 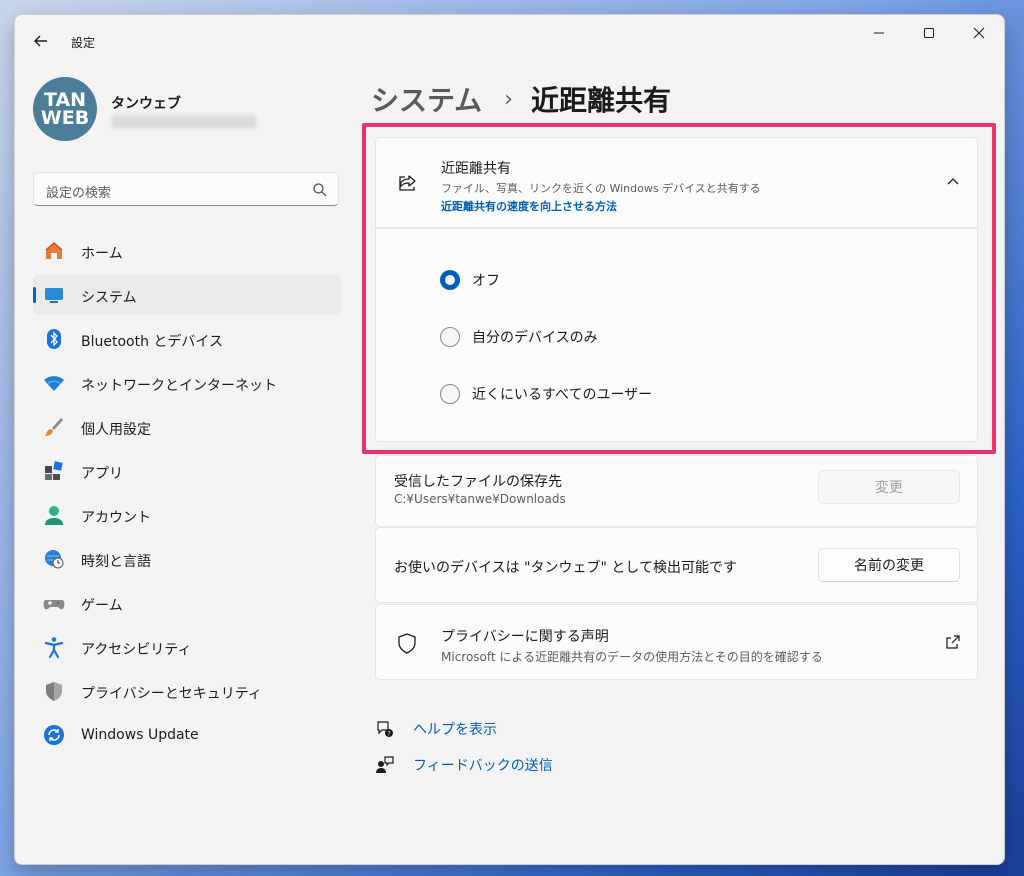 What do you see at coordinates (480, 499) in the screenshot?
I see `save-location-path: C:¥Users¥tanwe¥Downloads` at bounding box center [480, 499].